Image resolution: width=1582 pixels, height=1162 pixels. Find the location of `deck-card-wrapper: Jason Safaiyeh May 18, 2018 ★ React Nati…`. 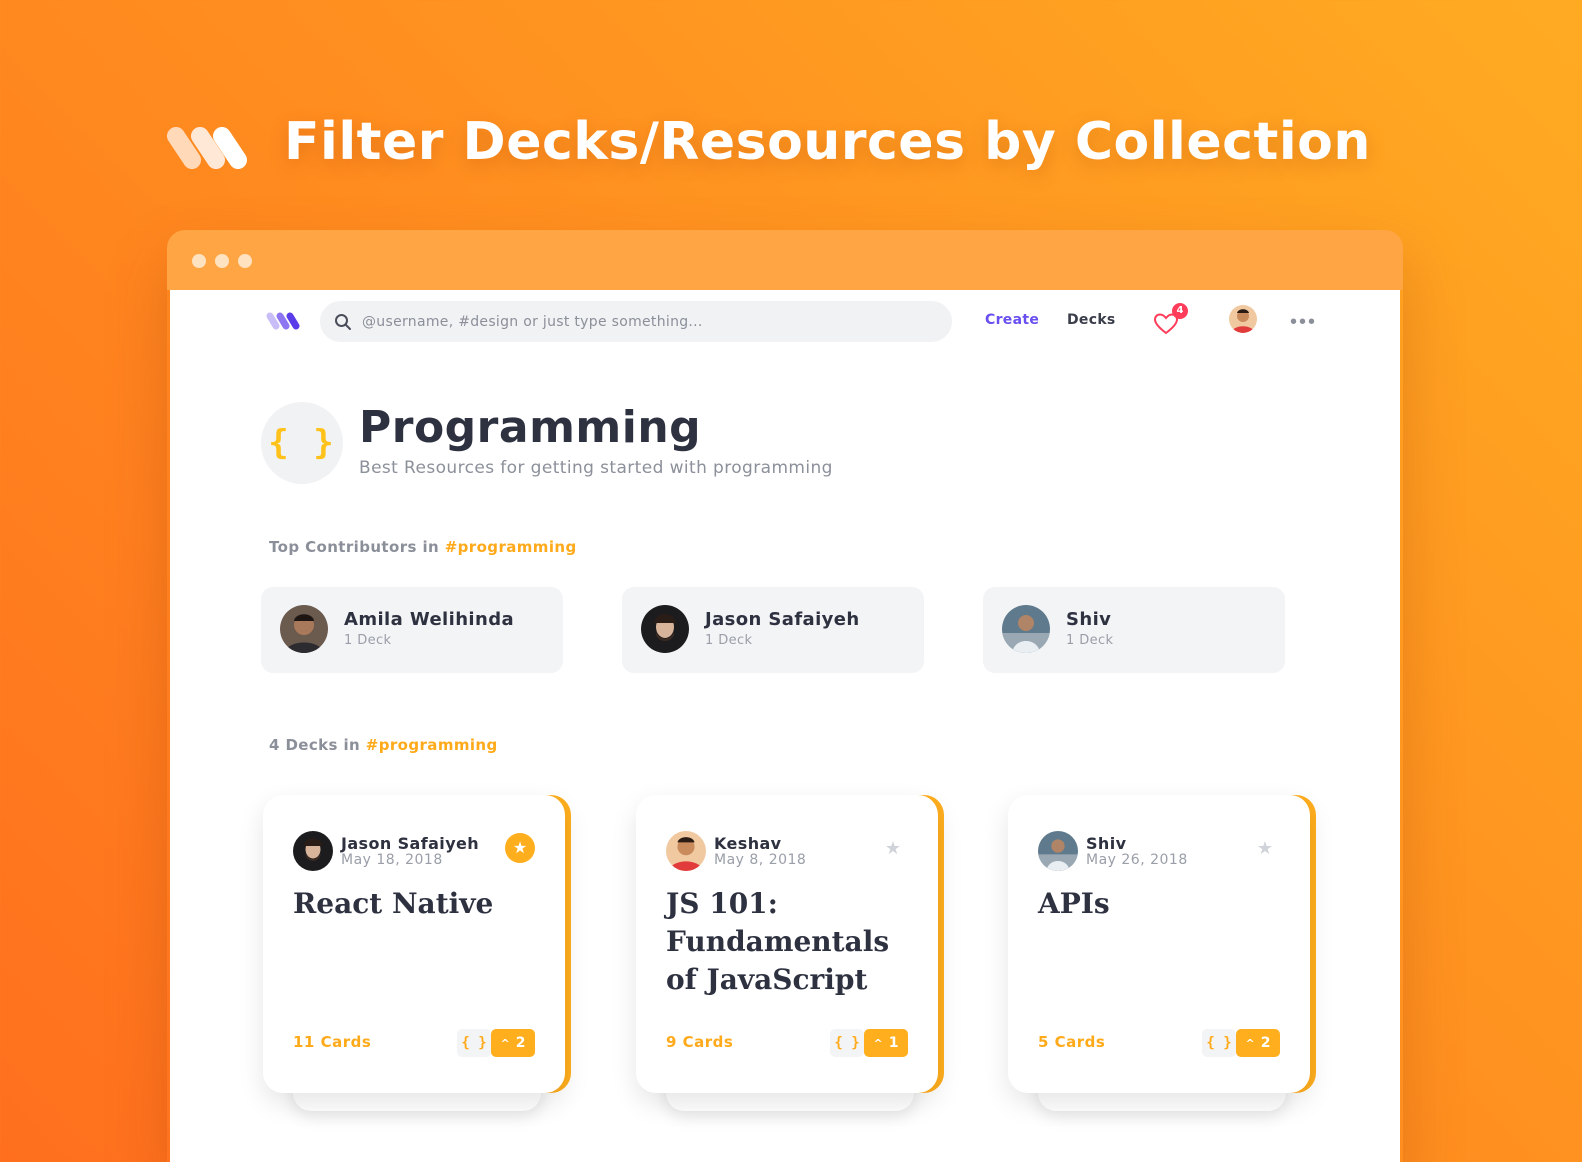

deck-card-wrapper: Jason Safaiyeh May 18, 2018 ★ React Nati… is located at coordinates (417, 955).